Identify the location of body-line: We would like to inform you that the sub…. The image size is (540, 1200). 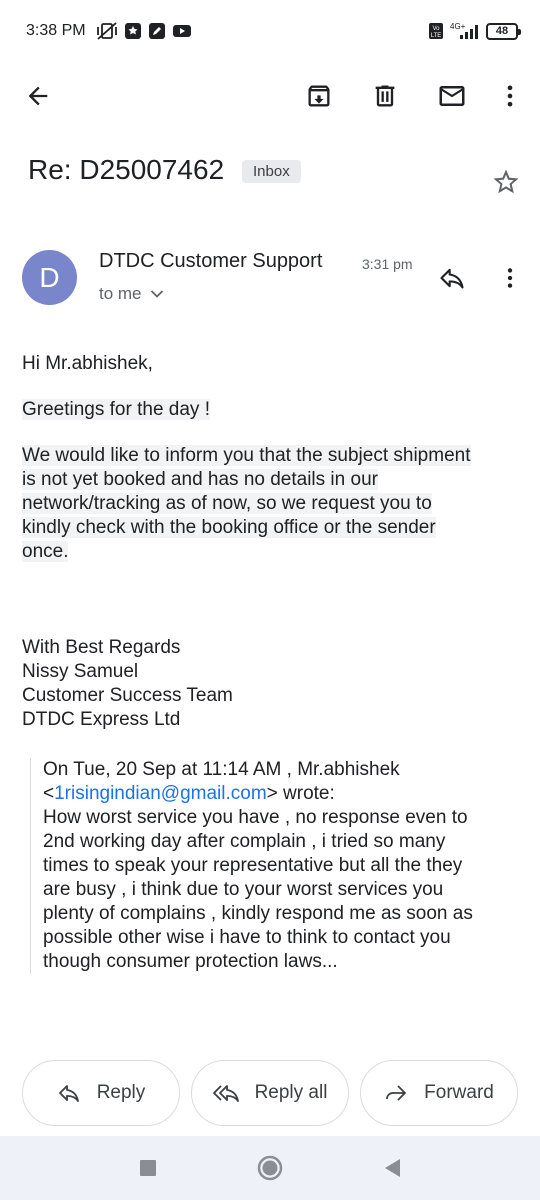
(246, 455).